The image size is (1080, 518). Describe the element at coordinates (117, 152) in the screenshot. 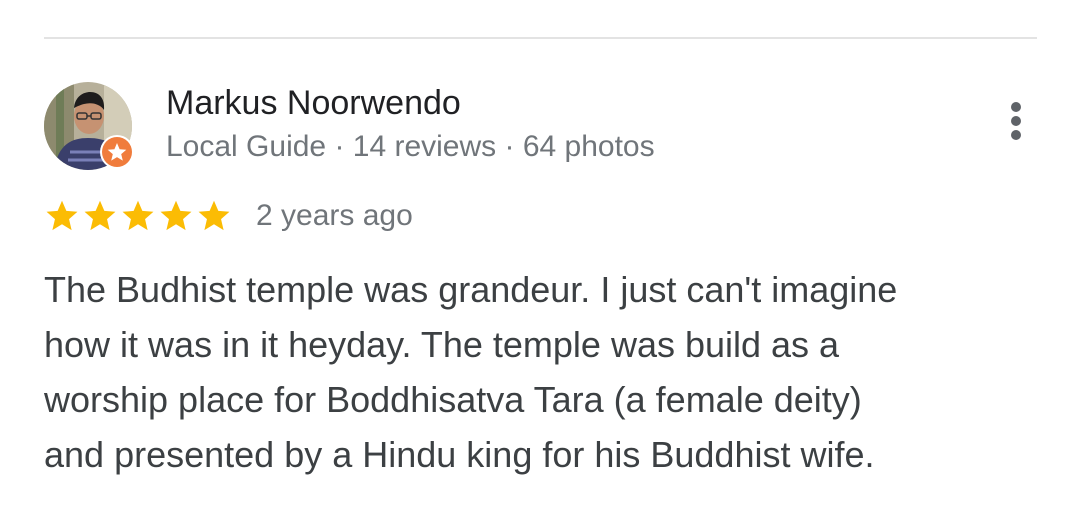

I see `local-guide-badge-icon` at that location.